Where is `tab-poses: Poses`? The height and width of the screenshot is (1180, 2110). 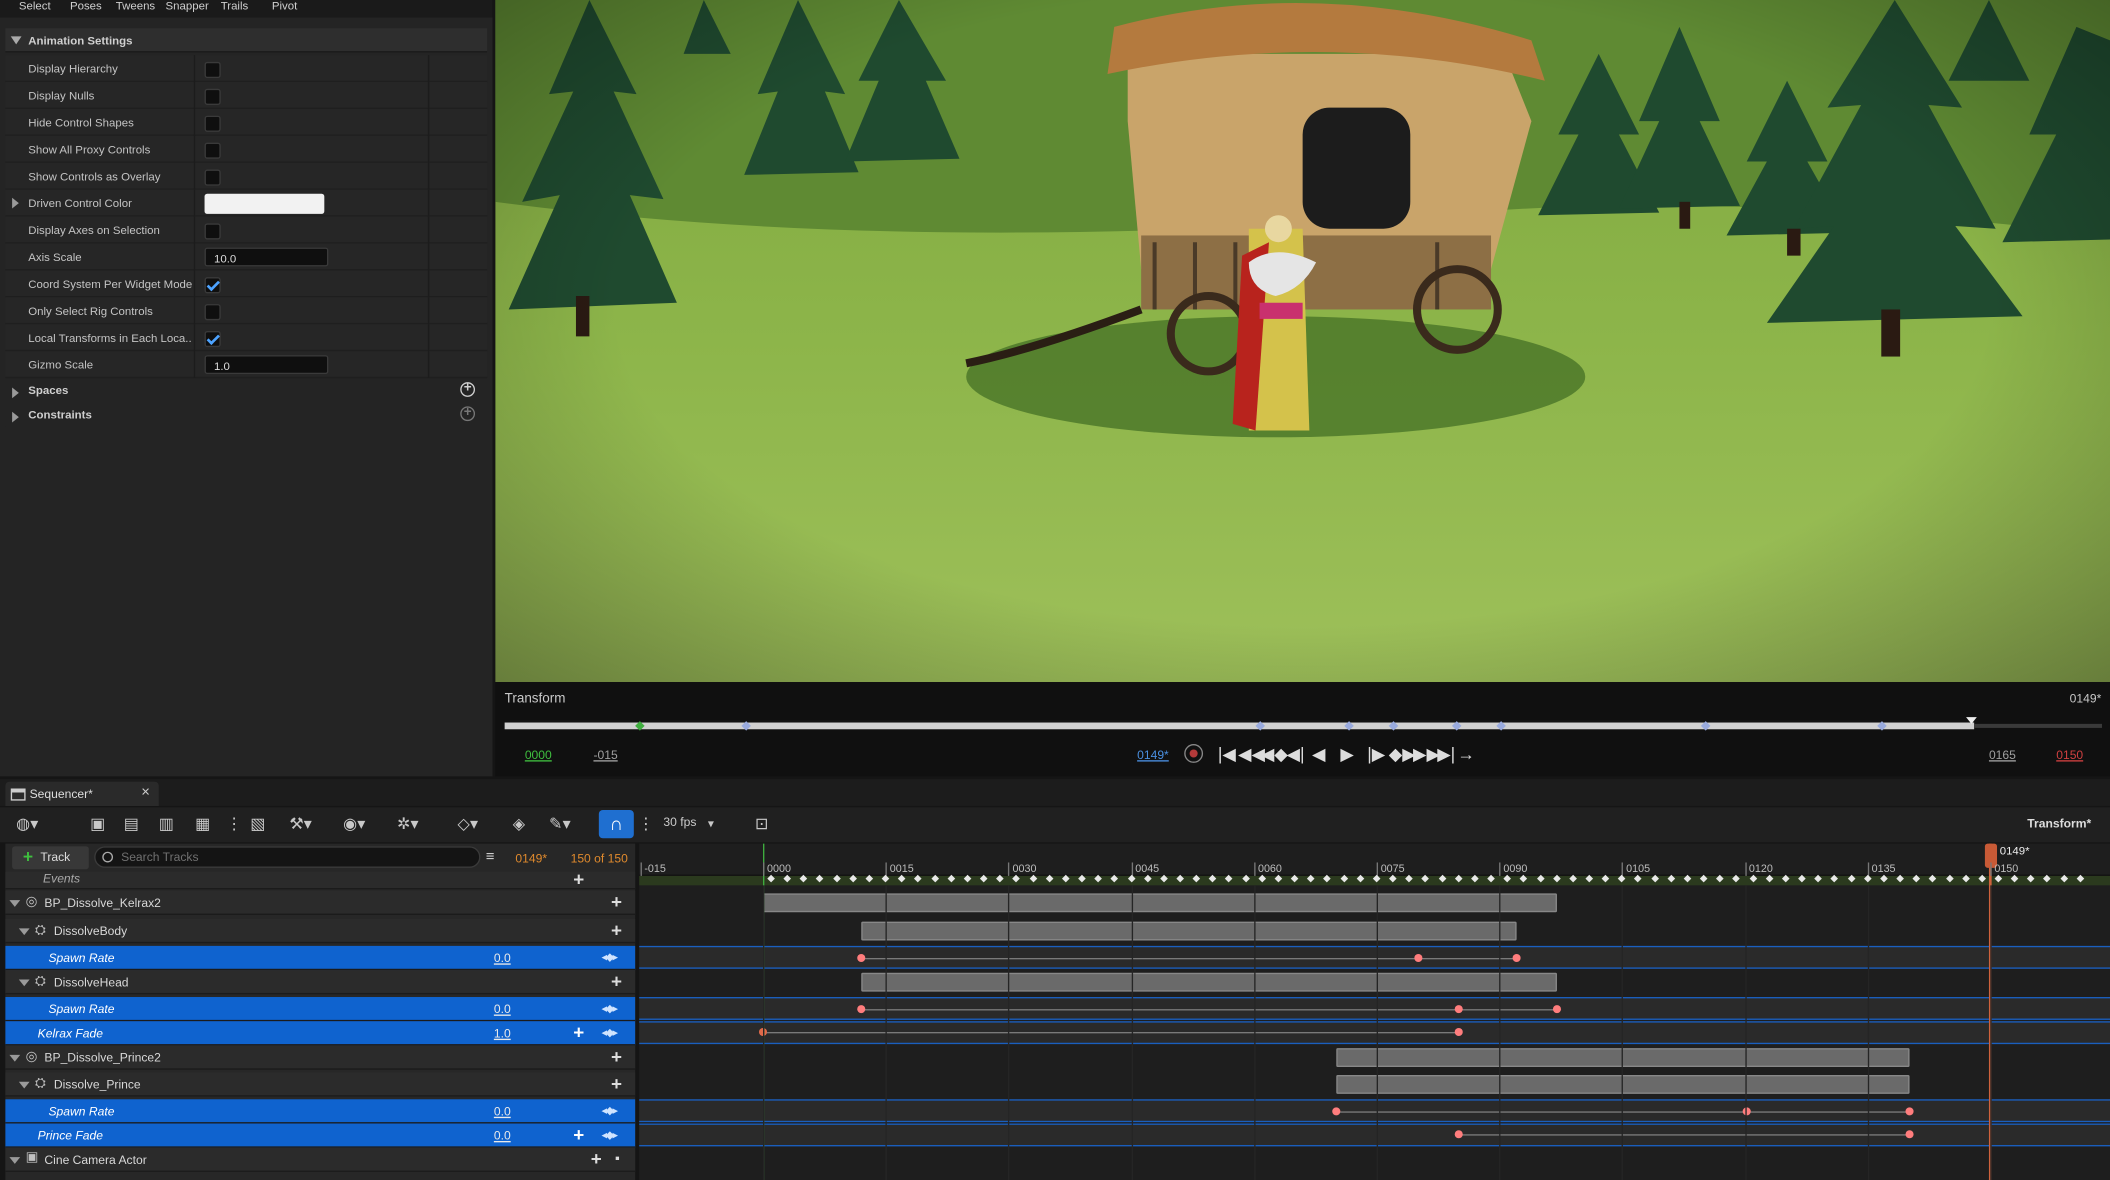
tab-poses: Poses is located at coordinates (86, 6).